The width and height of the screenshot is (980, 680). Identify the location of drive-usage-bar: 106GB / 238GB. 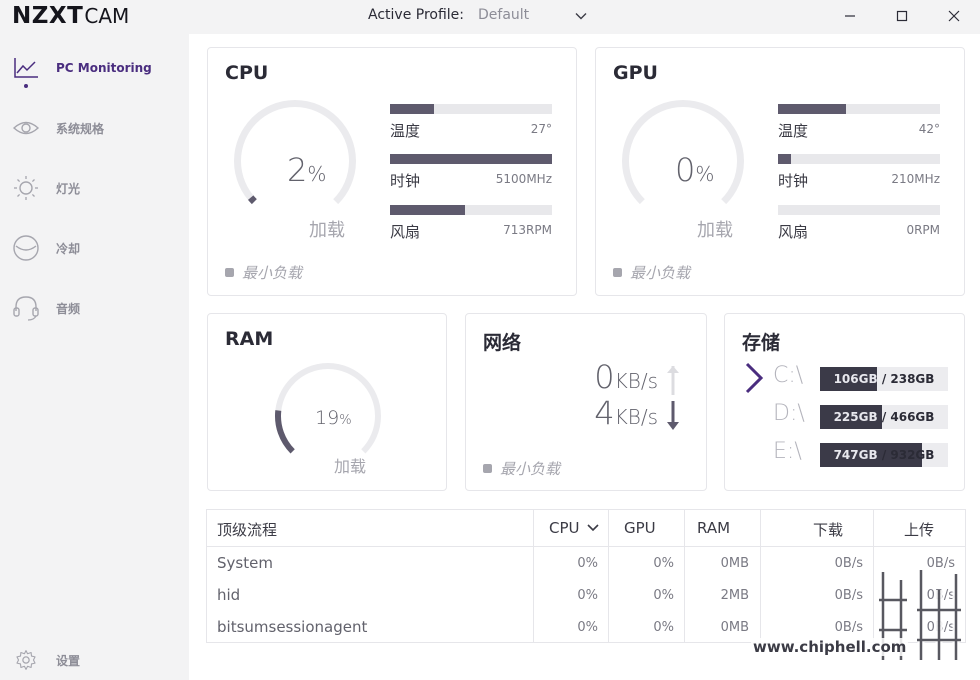
(884, 379).